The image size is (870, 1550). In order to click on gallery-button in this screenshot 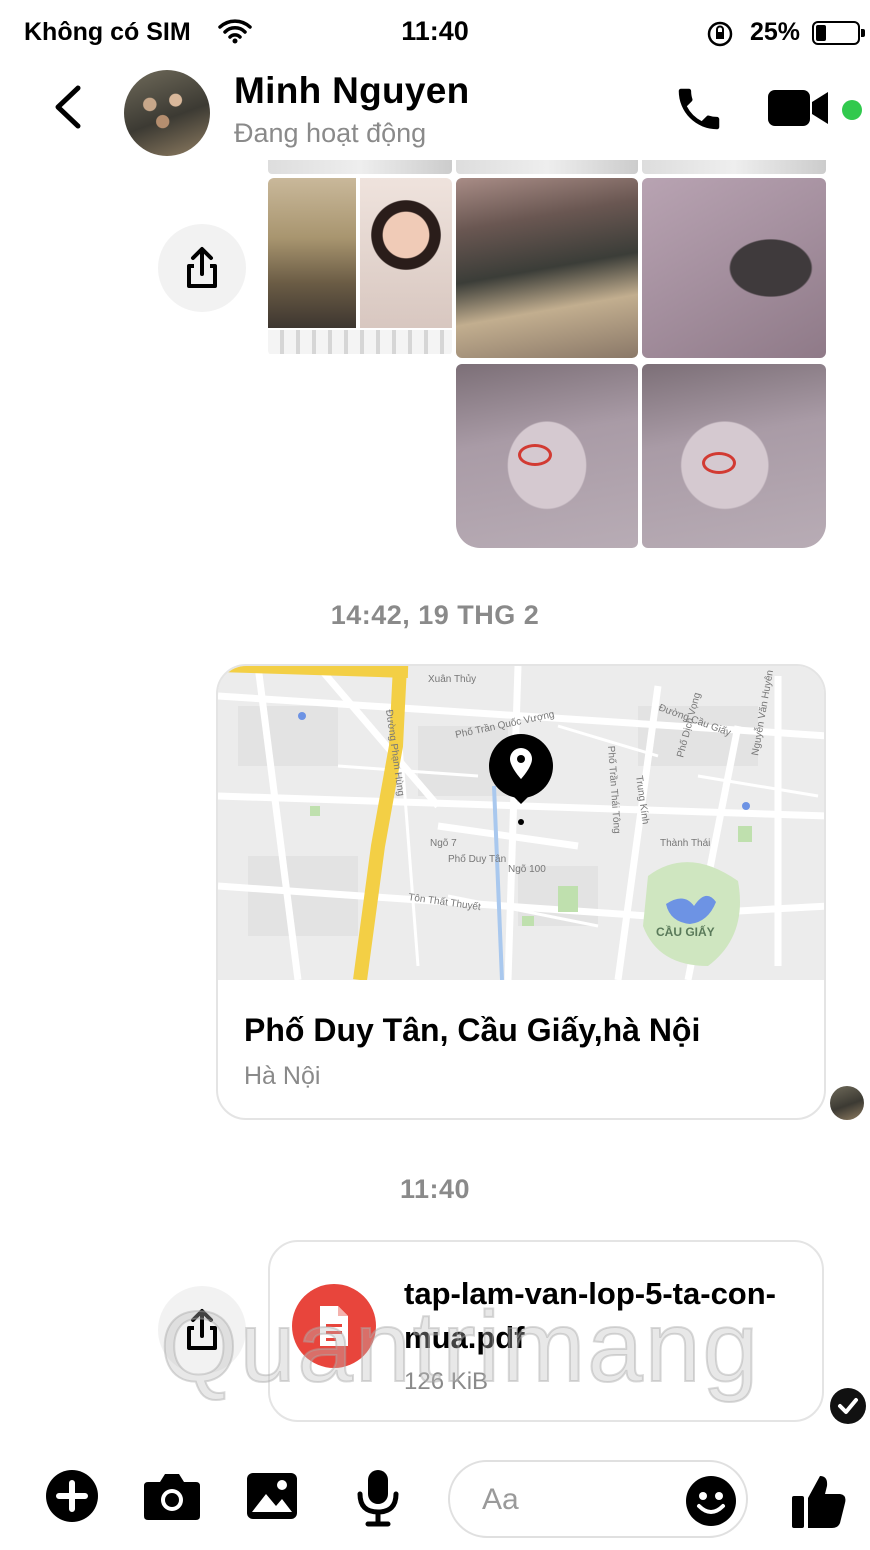, I will do `click(272, 1498)`.